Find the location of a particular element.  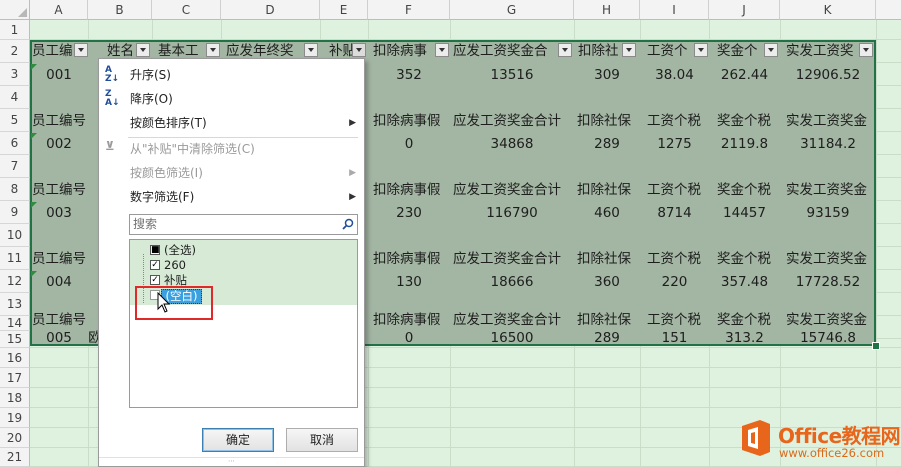

row-header-9: 9 is located at coordinates (15, 212).